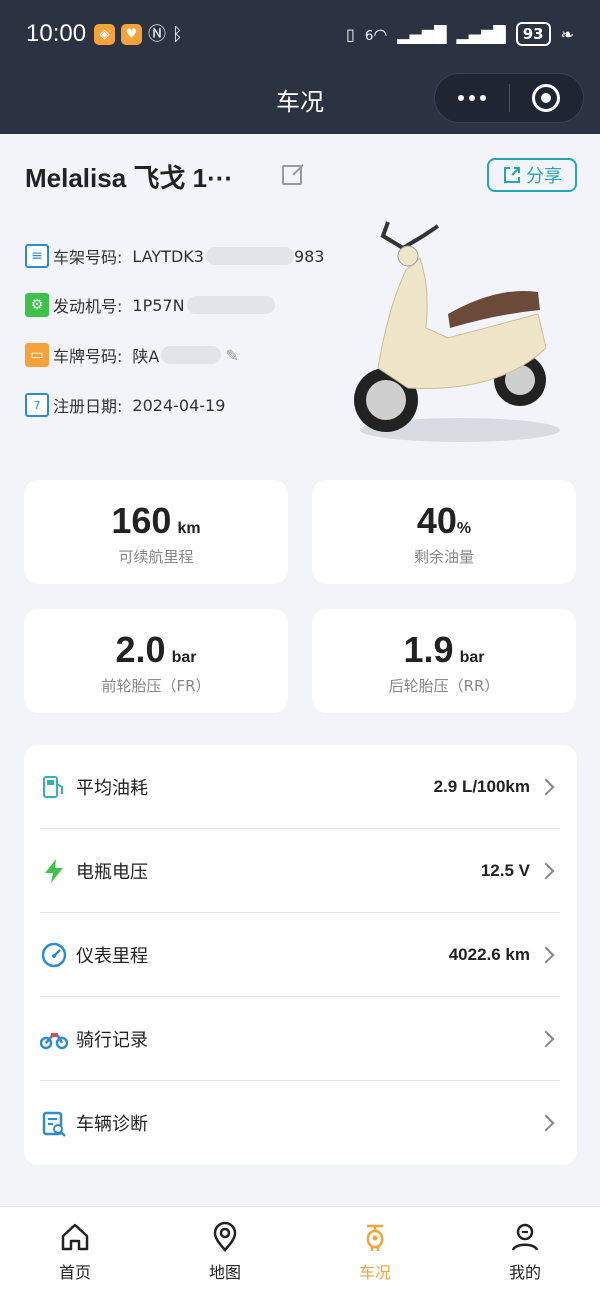 The image size is (600, 1291). I want to click on engine-number-row: ⚙ 发动机号: 1P57N, so click(150, 305).